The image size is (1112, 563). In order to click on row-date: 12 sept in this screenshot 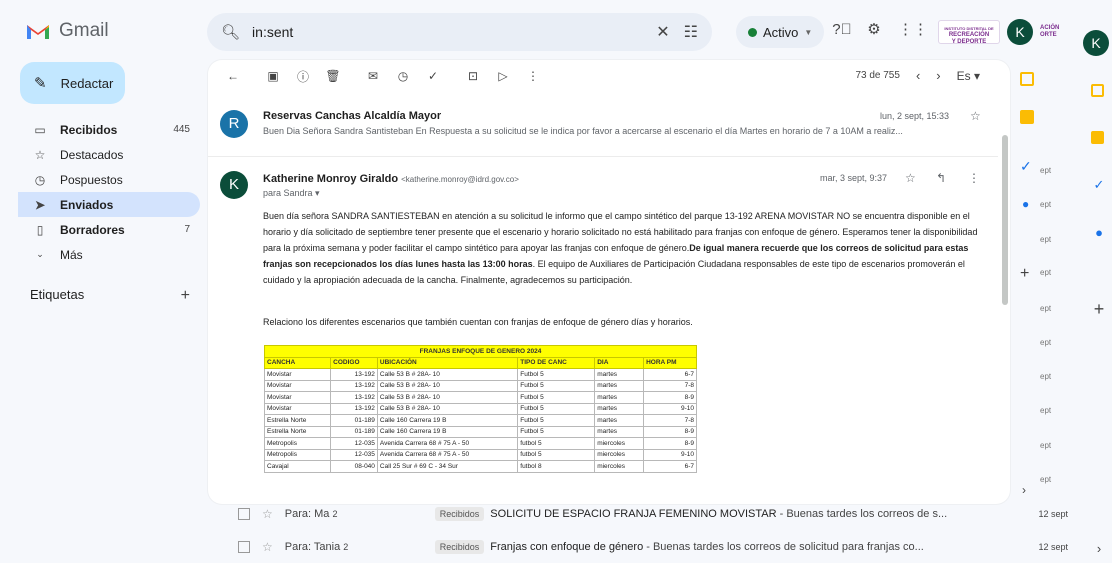, I will do `click(1053, 547)`.